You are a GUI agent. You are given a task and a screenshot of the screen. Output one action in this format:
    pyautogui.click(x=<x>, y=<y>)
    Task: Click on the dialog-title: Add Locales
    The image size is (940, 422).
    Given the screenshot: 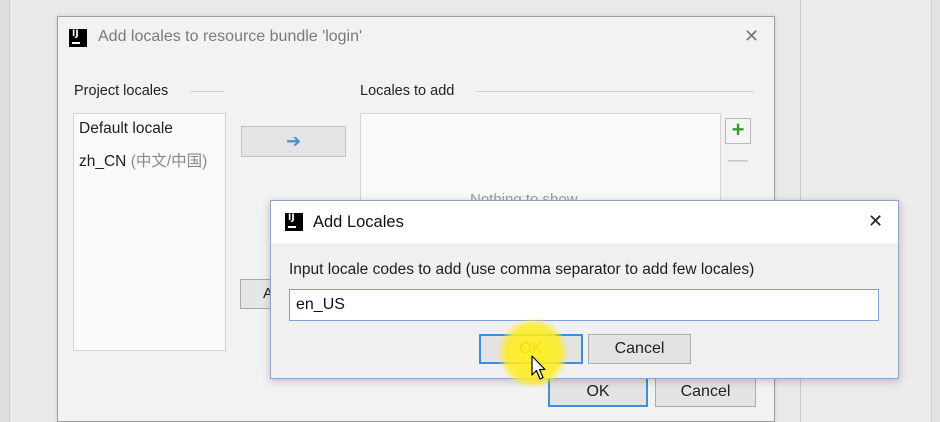 What is the action you would take?
    pyautogui.click(x=358, y=222)
    